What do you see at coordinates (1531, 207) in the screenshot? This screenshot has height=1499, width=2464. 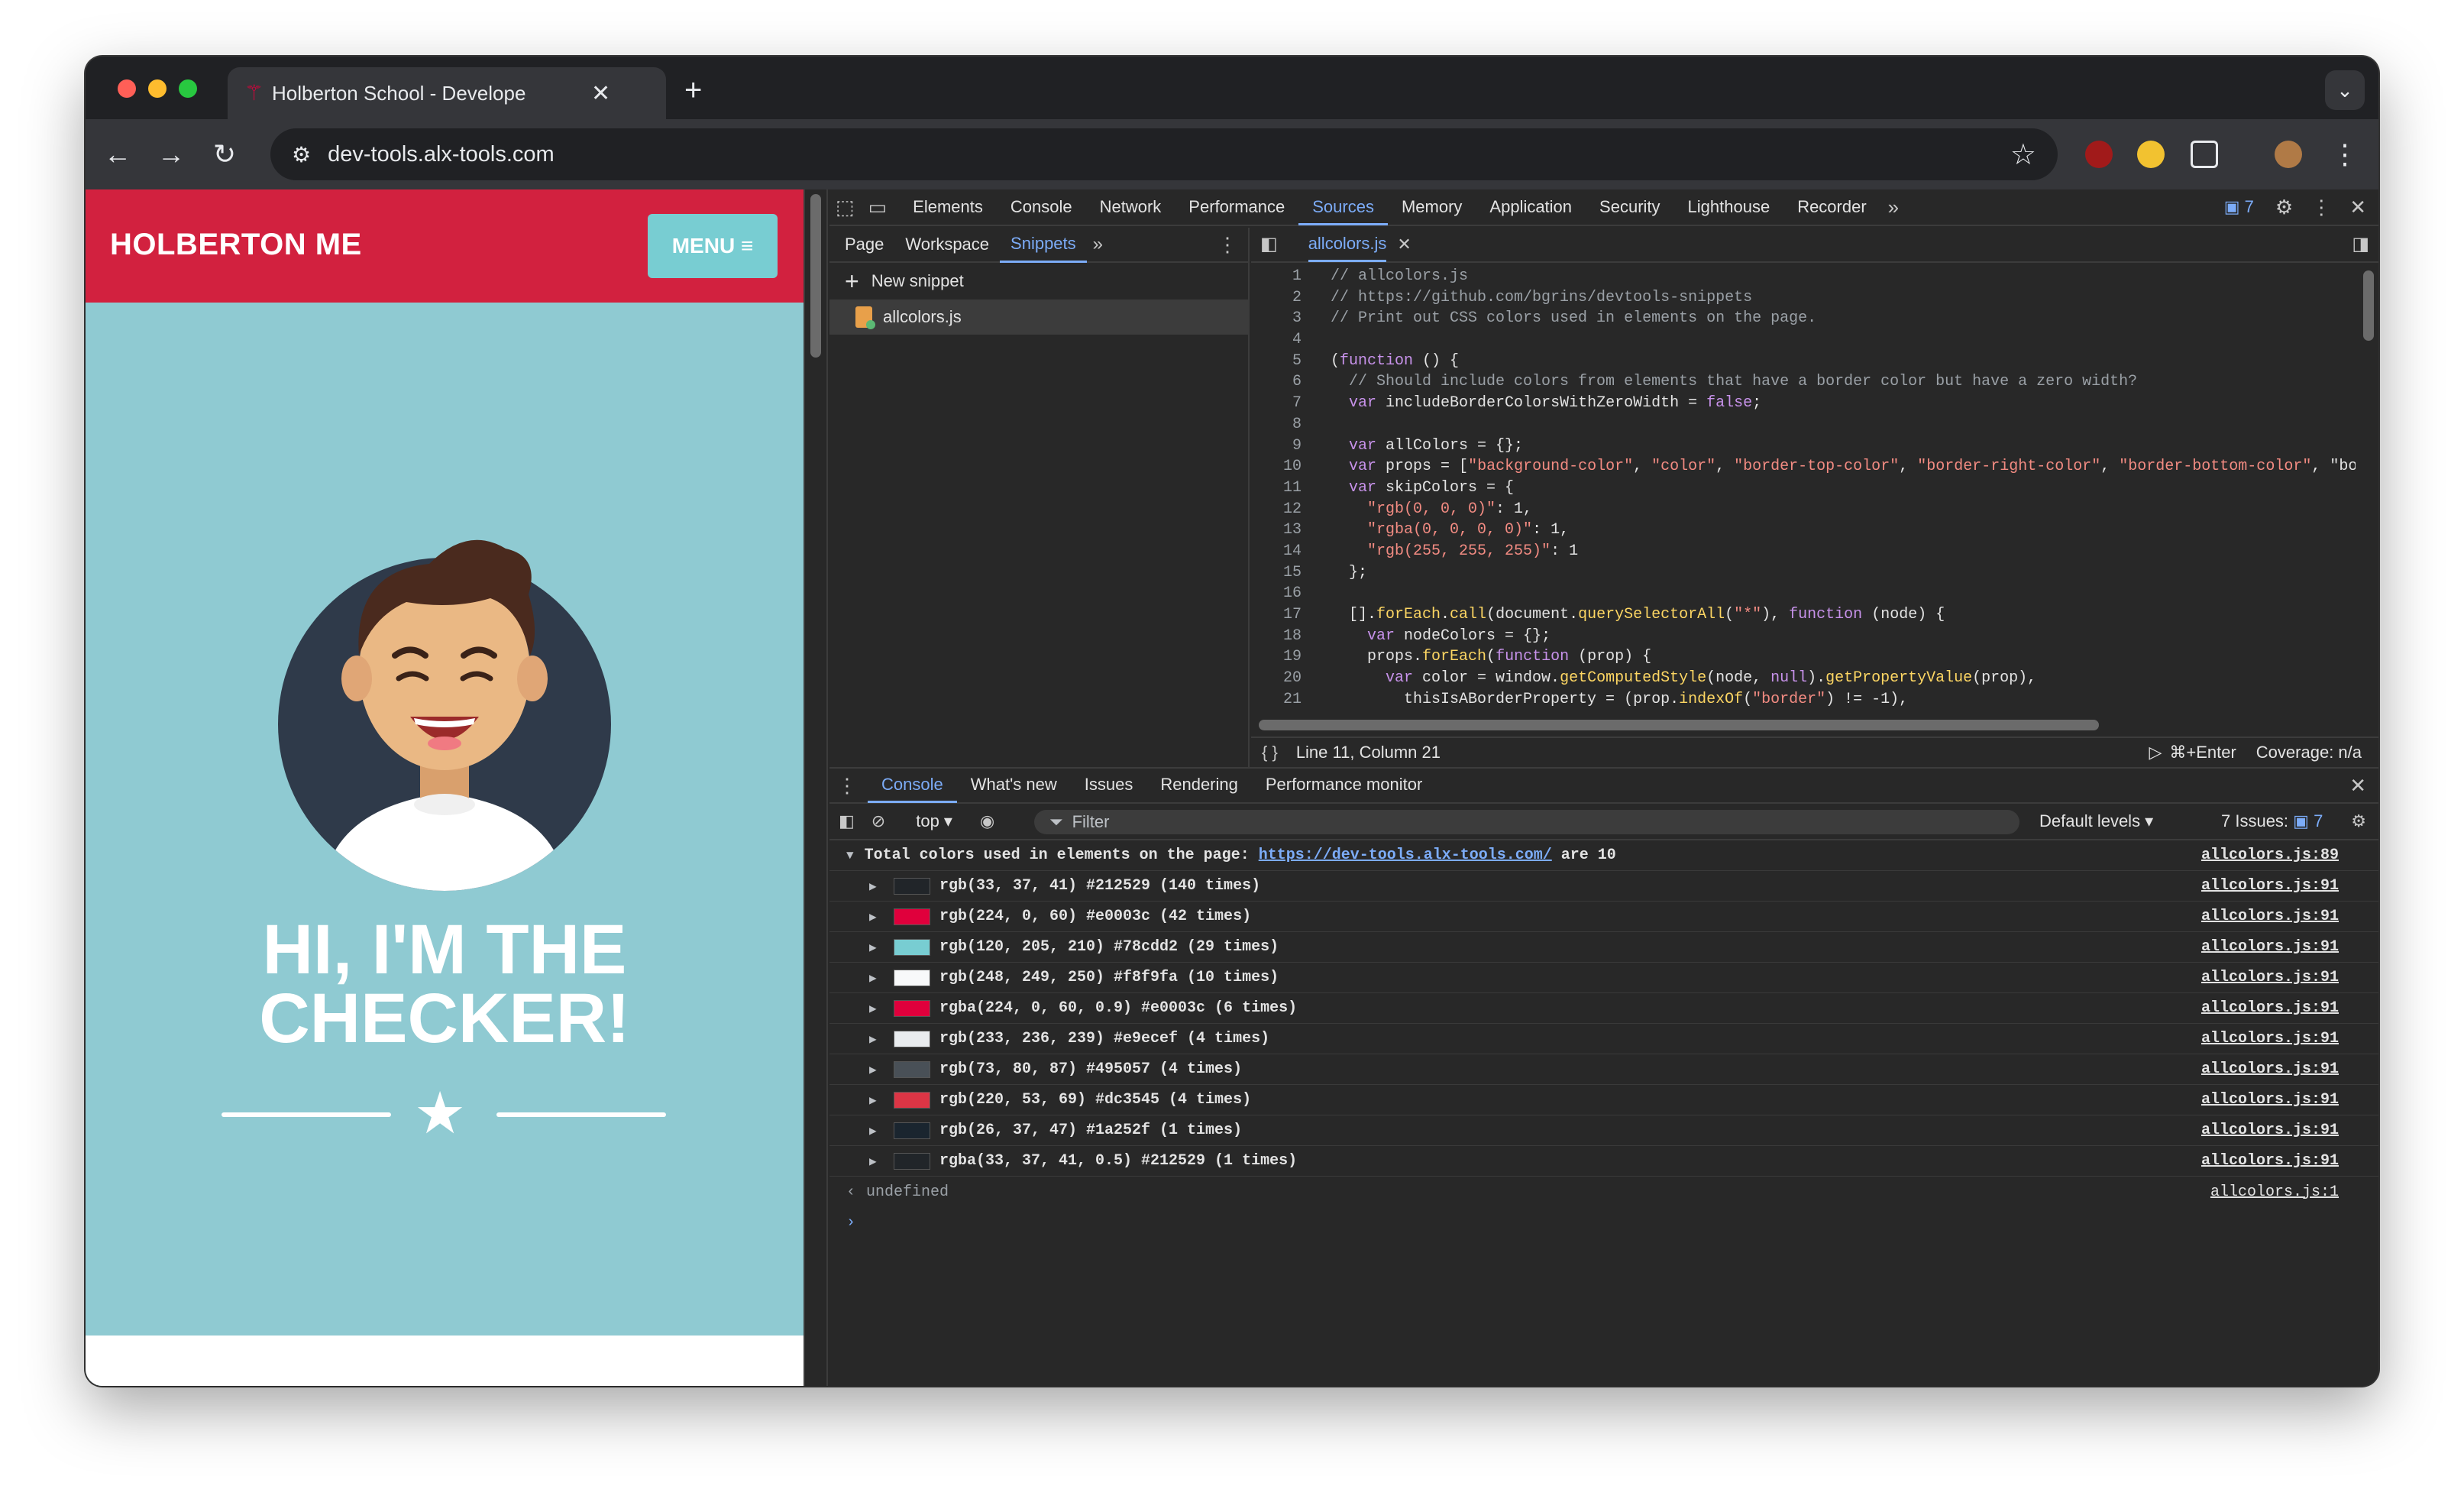 I see `tab-application: Application` at bounding box center [1531, 207].